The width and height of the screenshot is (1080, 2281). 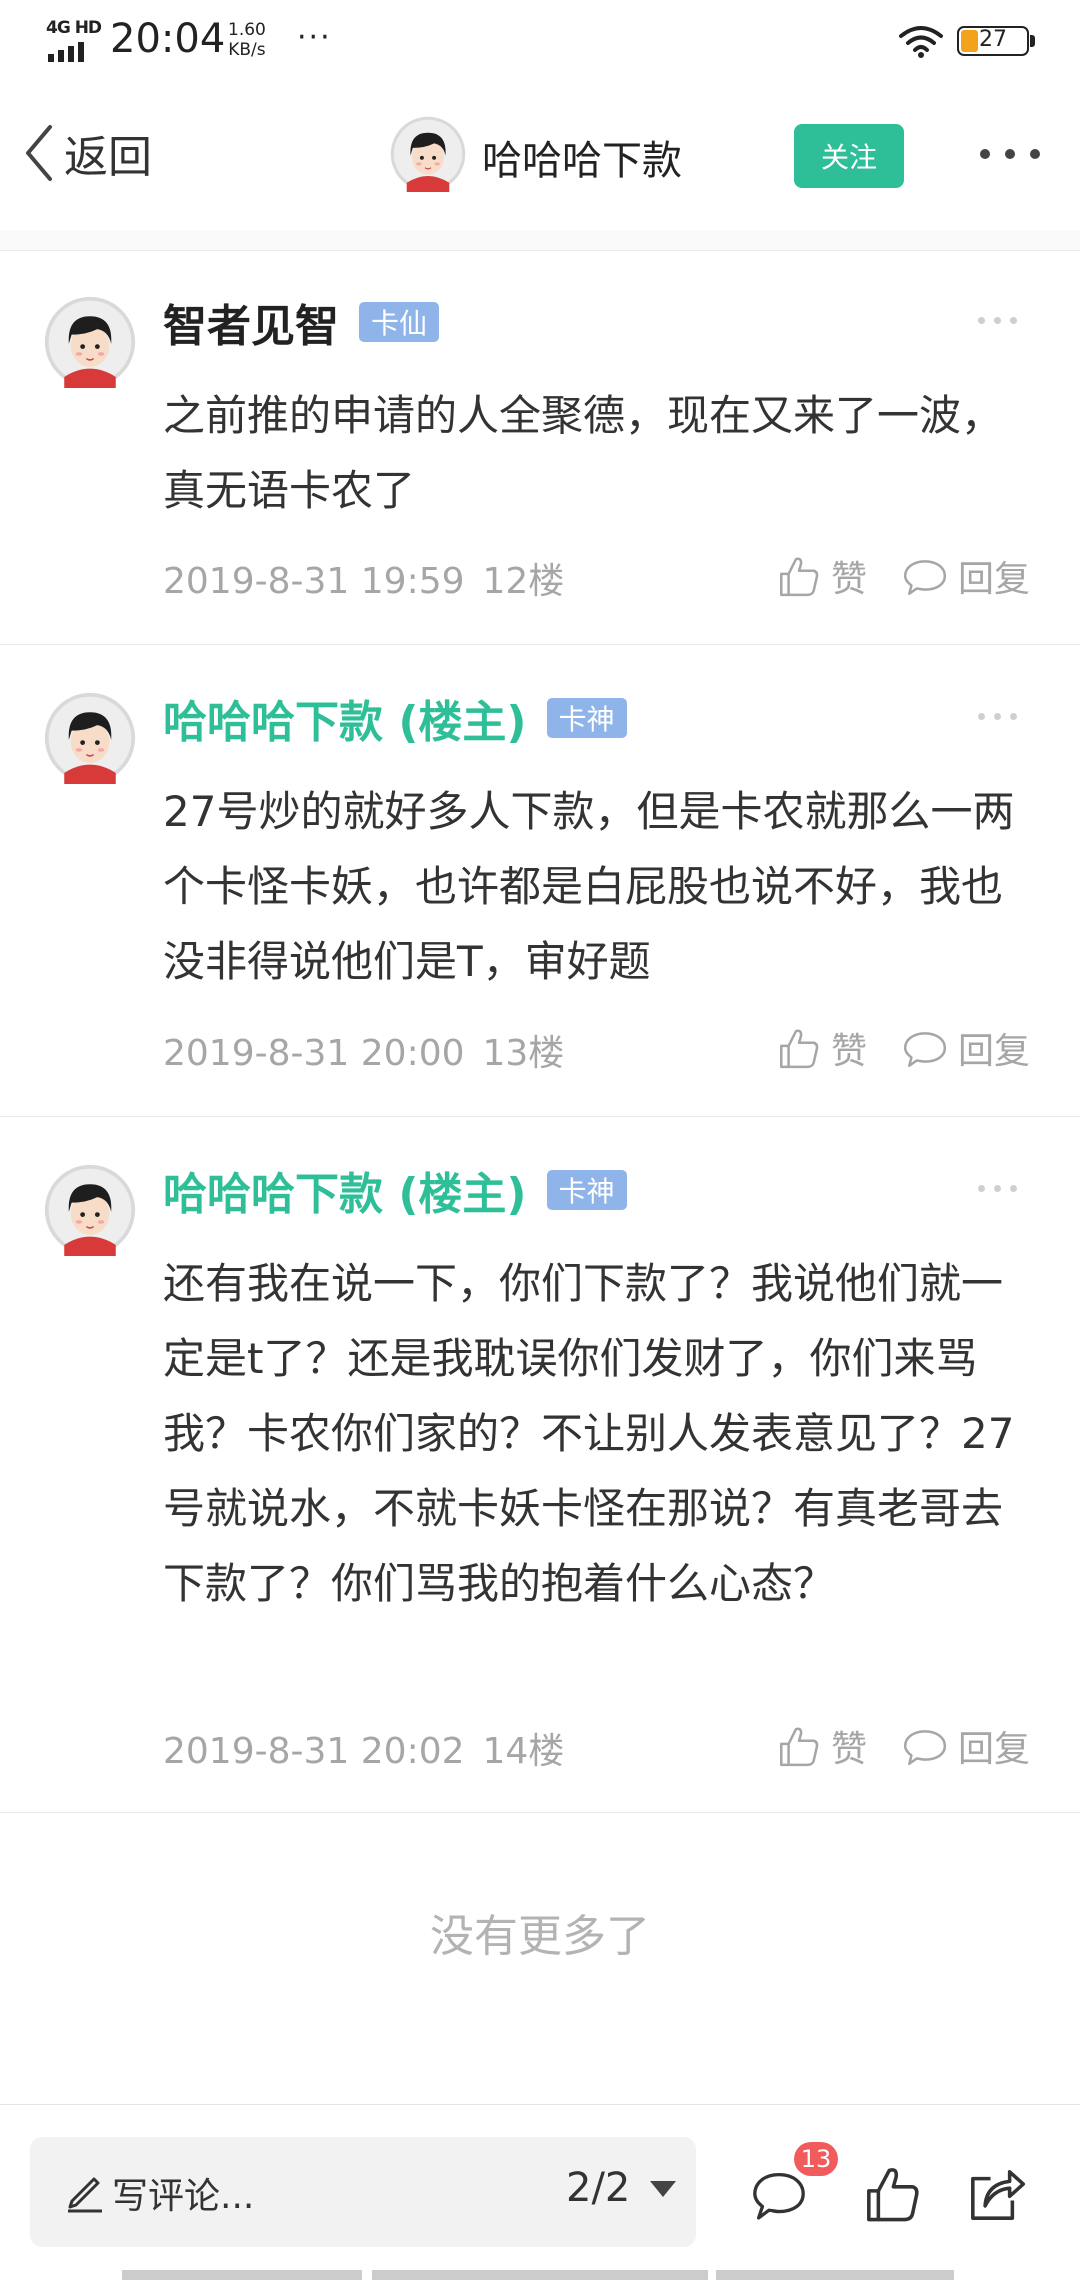 What do you see at coordinates (816, 2159) in the screenshot?
I see `comment-count-badge: 13` at bounding box center [816, 2159].